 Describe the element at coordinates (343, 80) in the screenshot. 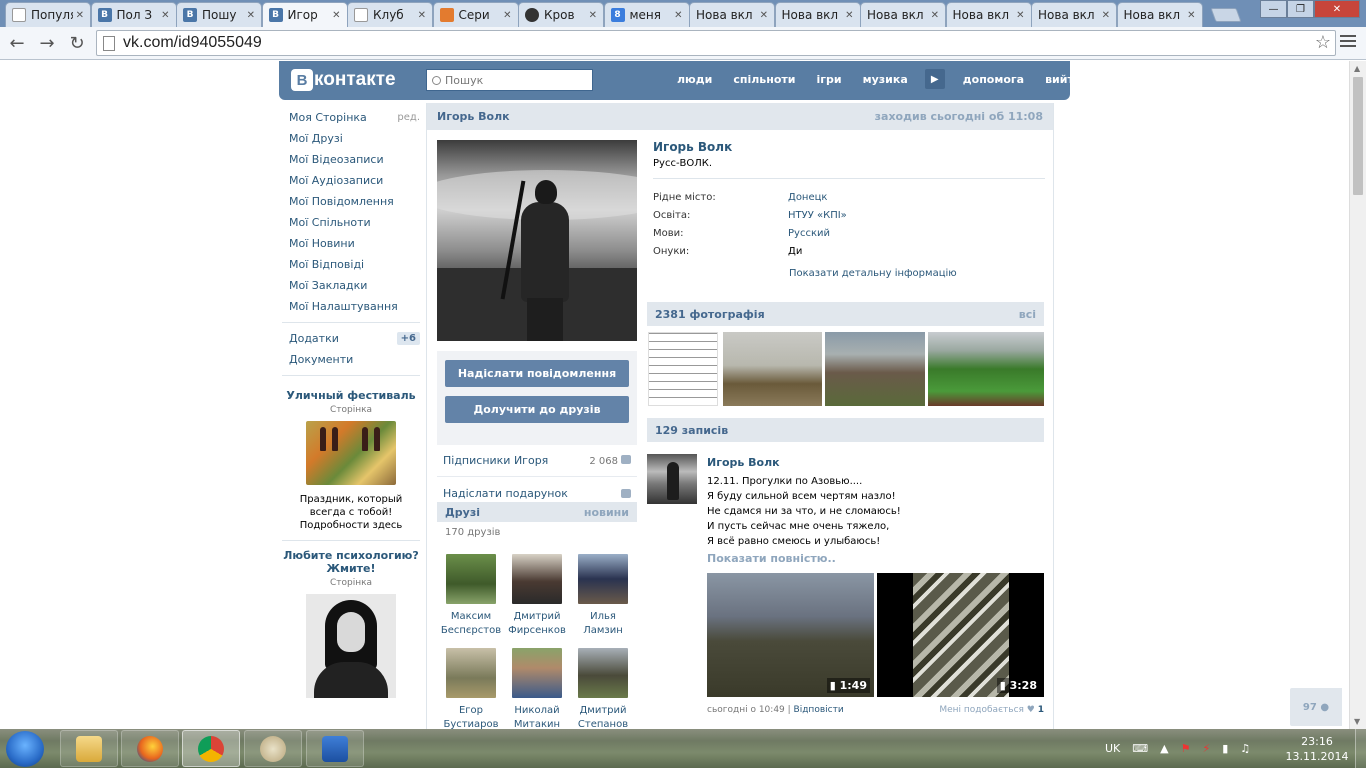

I see `vk-logo: В контакте` at that location.